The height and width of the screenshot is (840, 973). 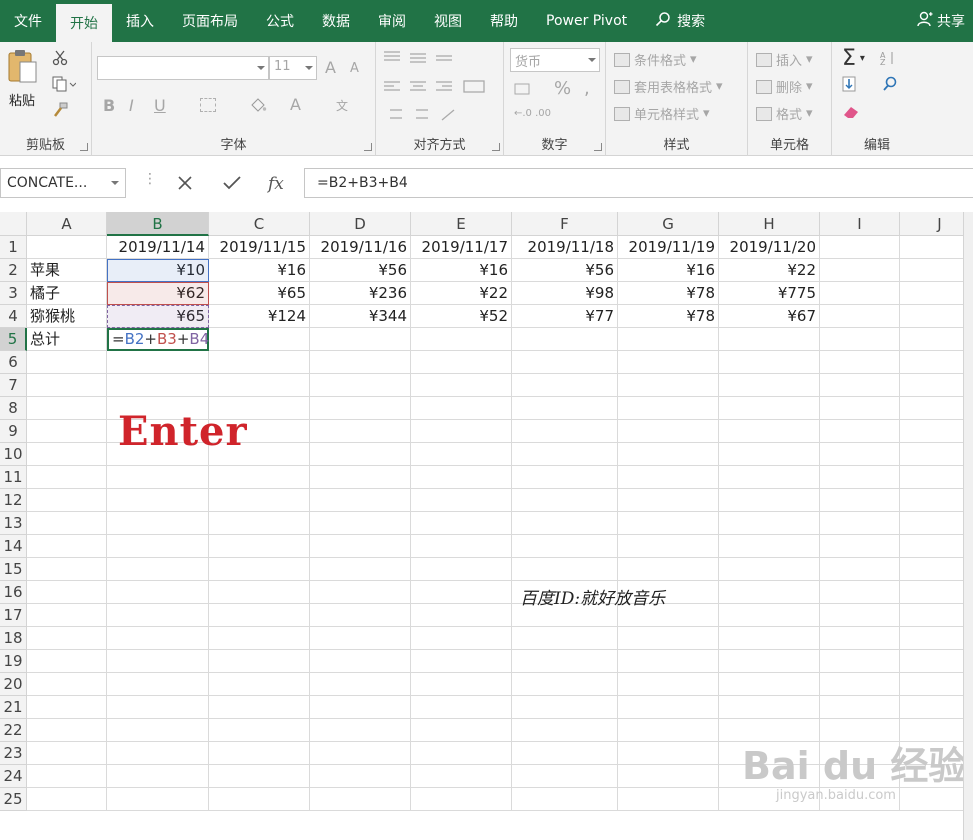 I want to click on cell-a19, so click(x=67, y=661).